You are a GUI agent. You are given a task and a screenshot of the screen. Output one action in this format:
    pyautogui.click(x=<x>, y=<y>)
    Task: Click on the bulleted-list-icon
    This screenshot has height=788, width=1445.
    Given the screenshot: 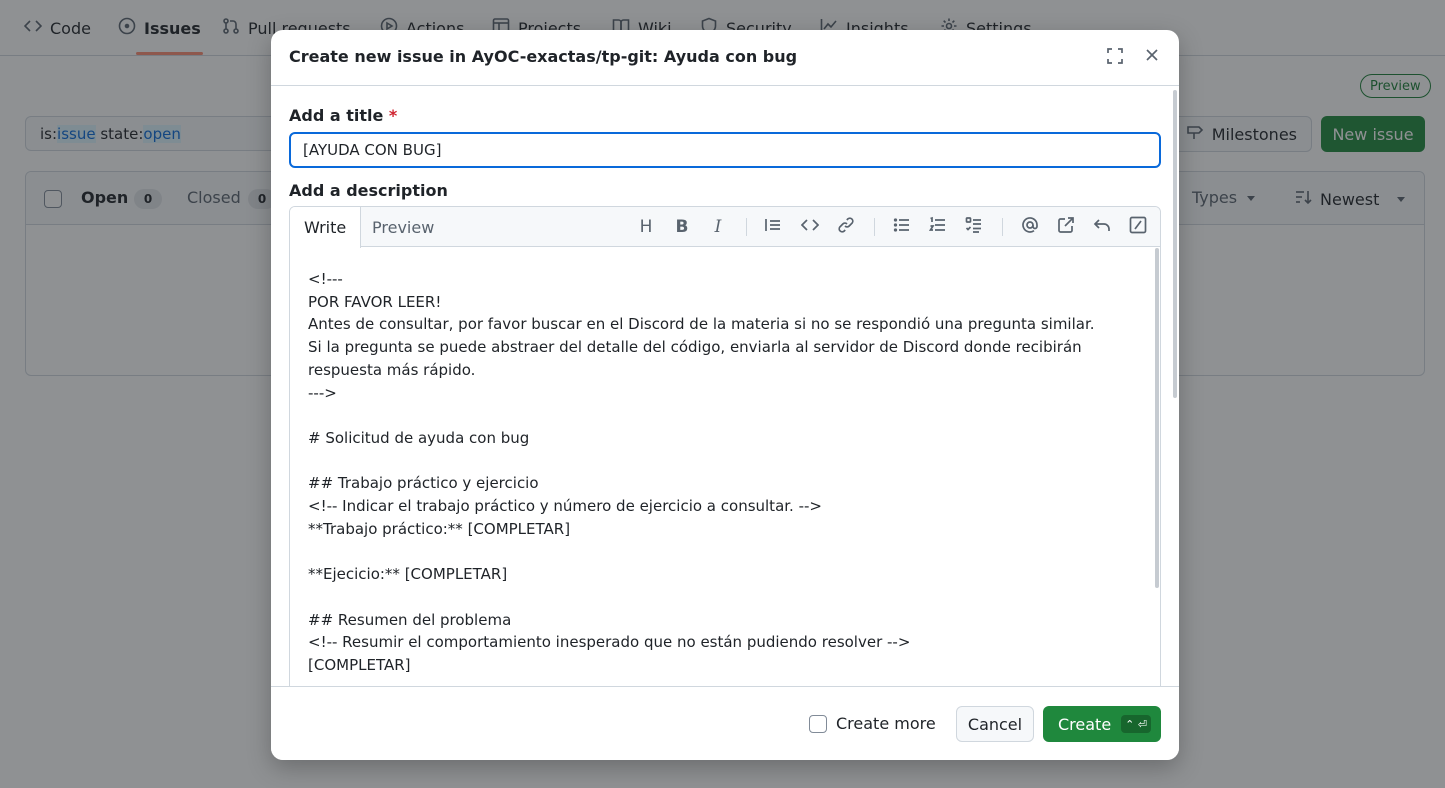 What is the action you would take?
    pyautogui.click(x=902, y=227)
    